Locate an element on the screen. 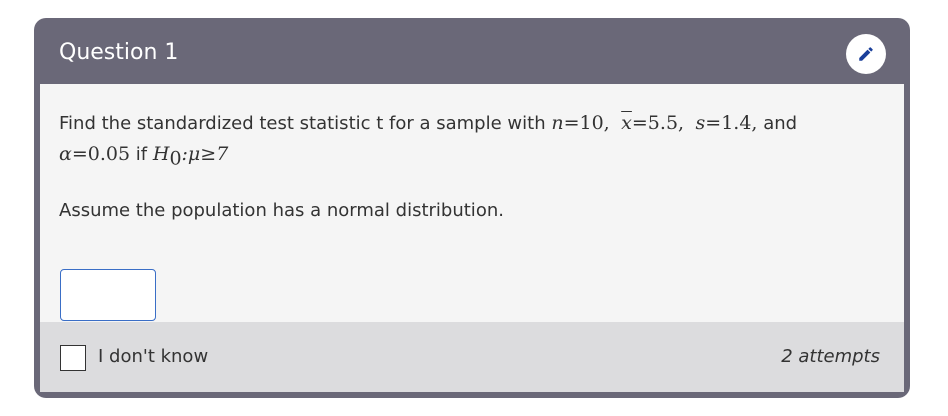 Image resolution: width=948 pixels, height=416 pixels. idk-checkbox is located at coordinates (73, 358).